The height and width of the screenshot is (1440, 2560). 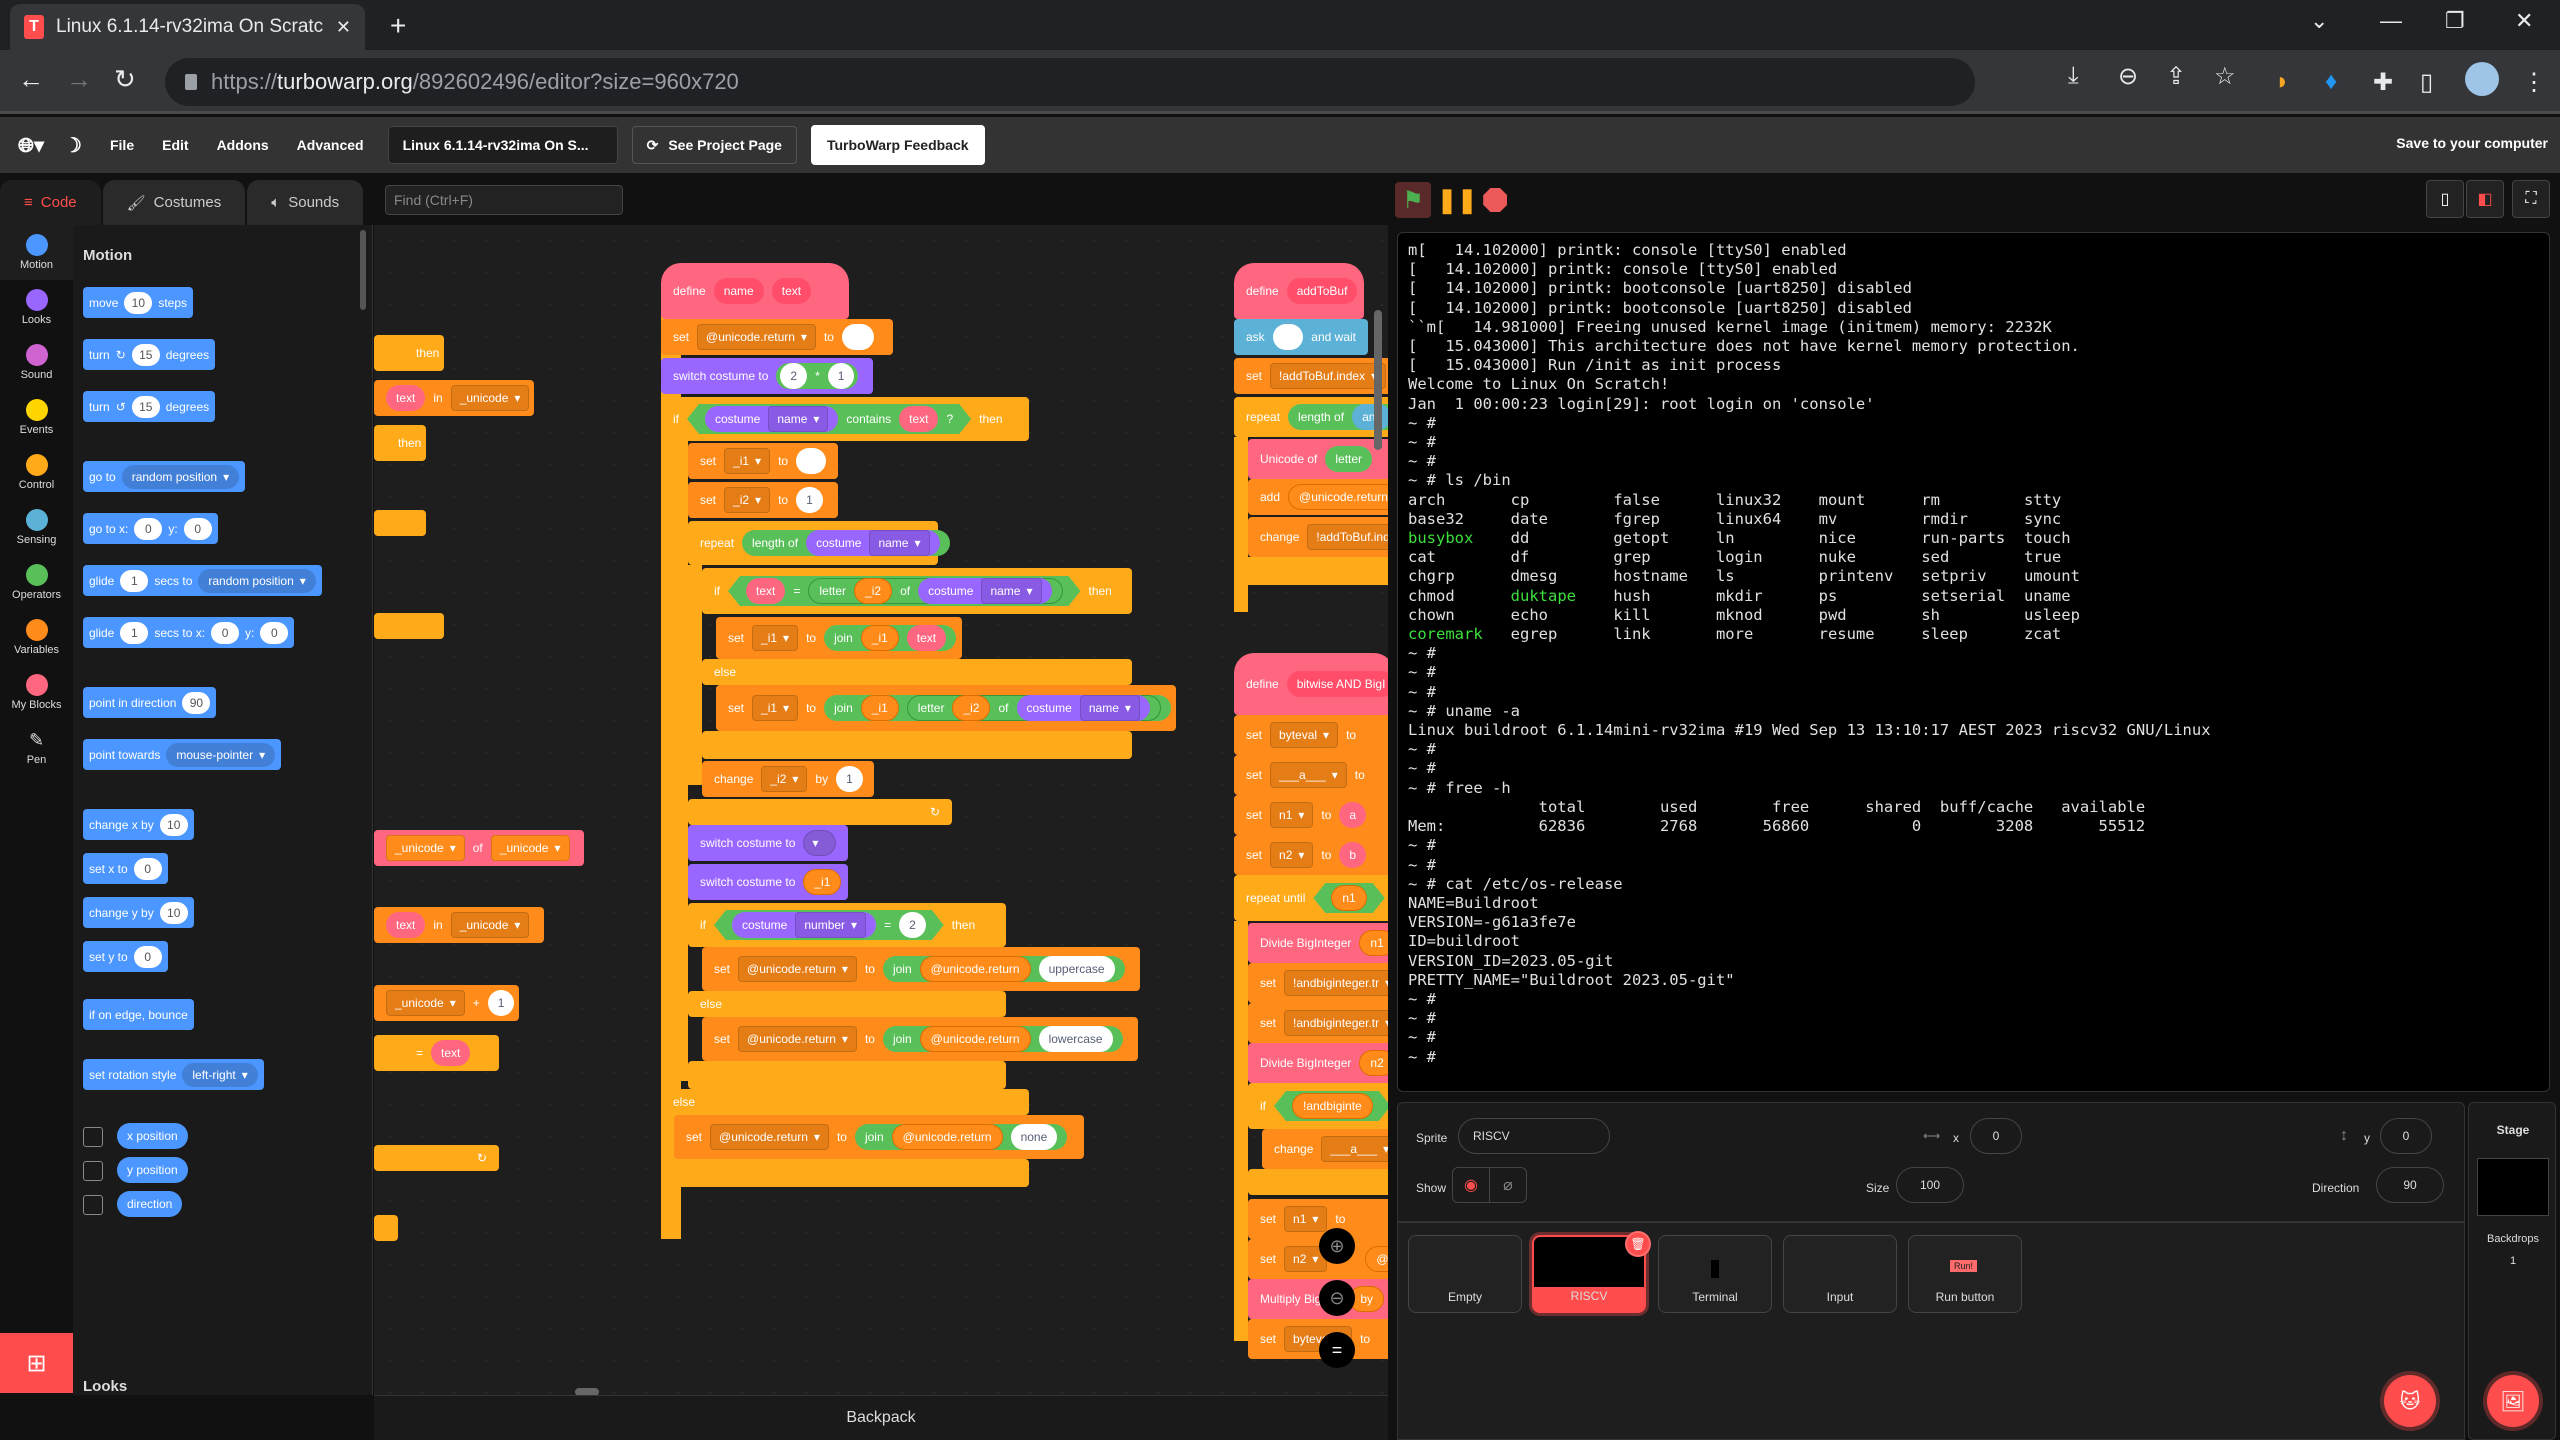 What do you see at coordinates (763, 500) in the screenshot?
I see `set-i2-one: set_i2to1` at bounding box center [763, 500].